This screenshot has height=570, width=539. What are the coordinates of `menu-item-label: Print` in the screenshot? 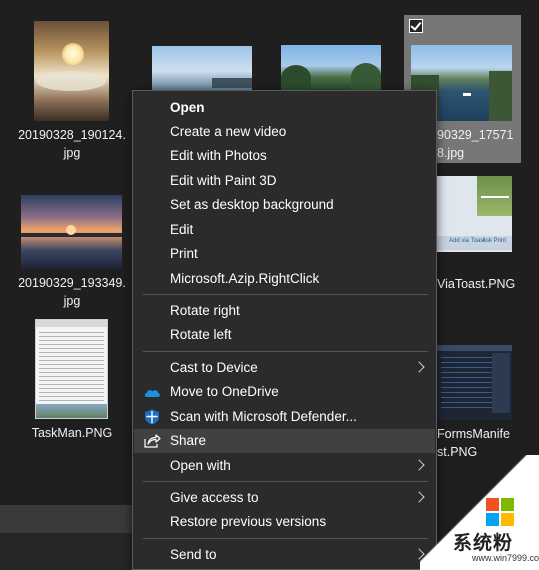 It's located at (184, 253).